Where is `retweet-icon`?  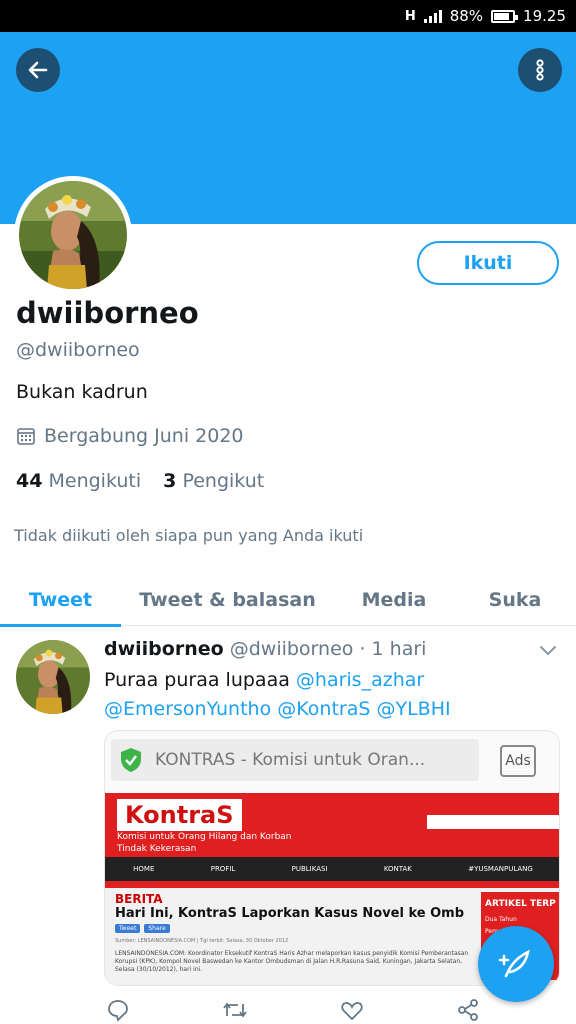
retweet-icon is located at coordinates (235, 1010).